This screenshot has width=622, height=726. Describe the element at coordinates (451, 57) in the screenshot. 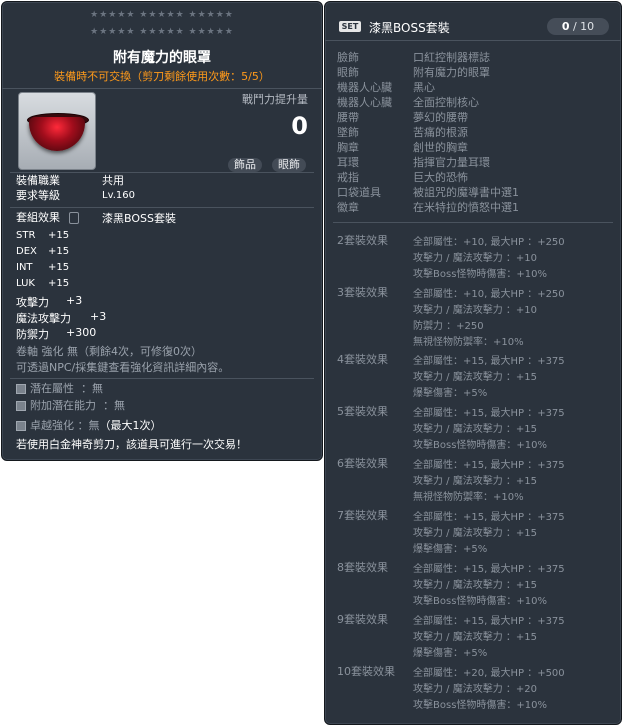

I see `set-part-name: 口紅控制器標誌` at that location.